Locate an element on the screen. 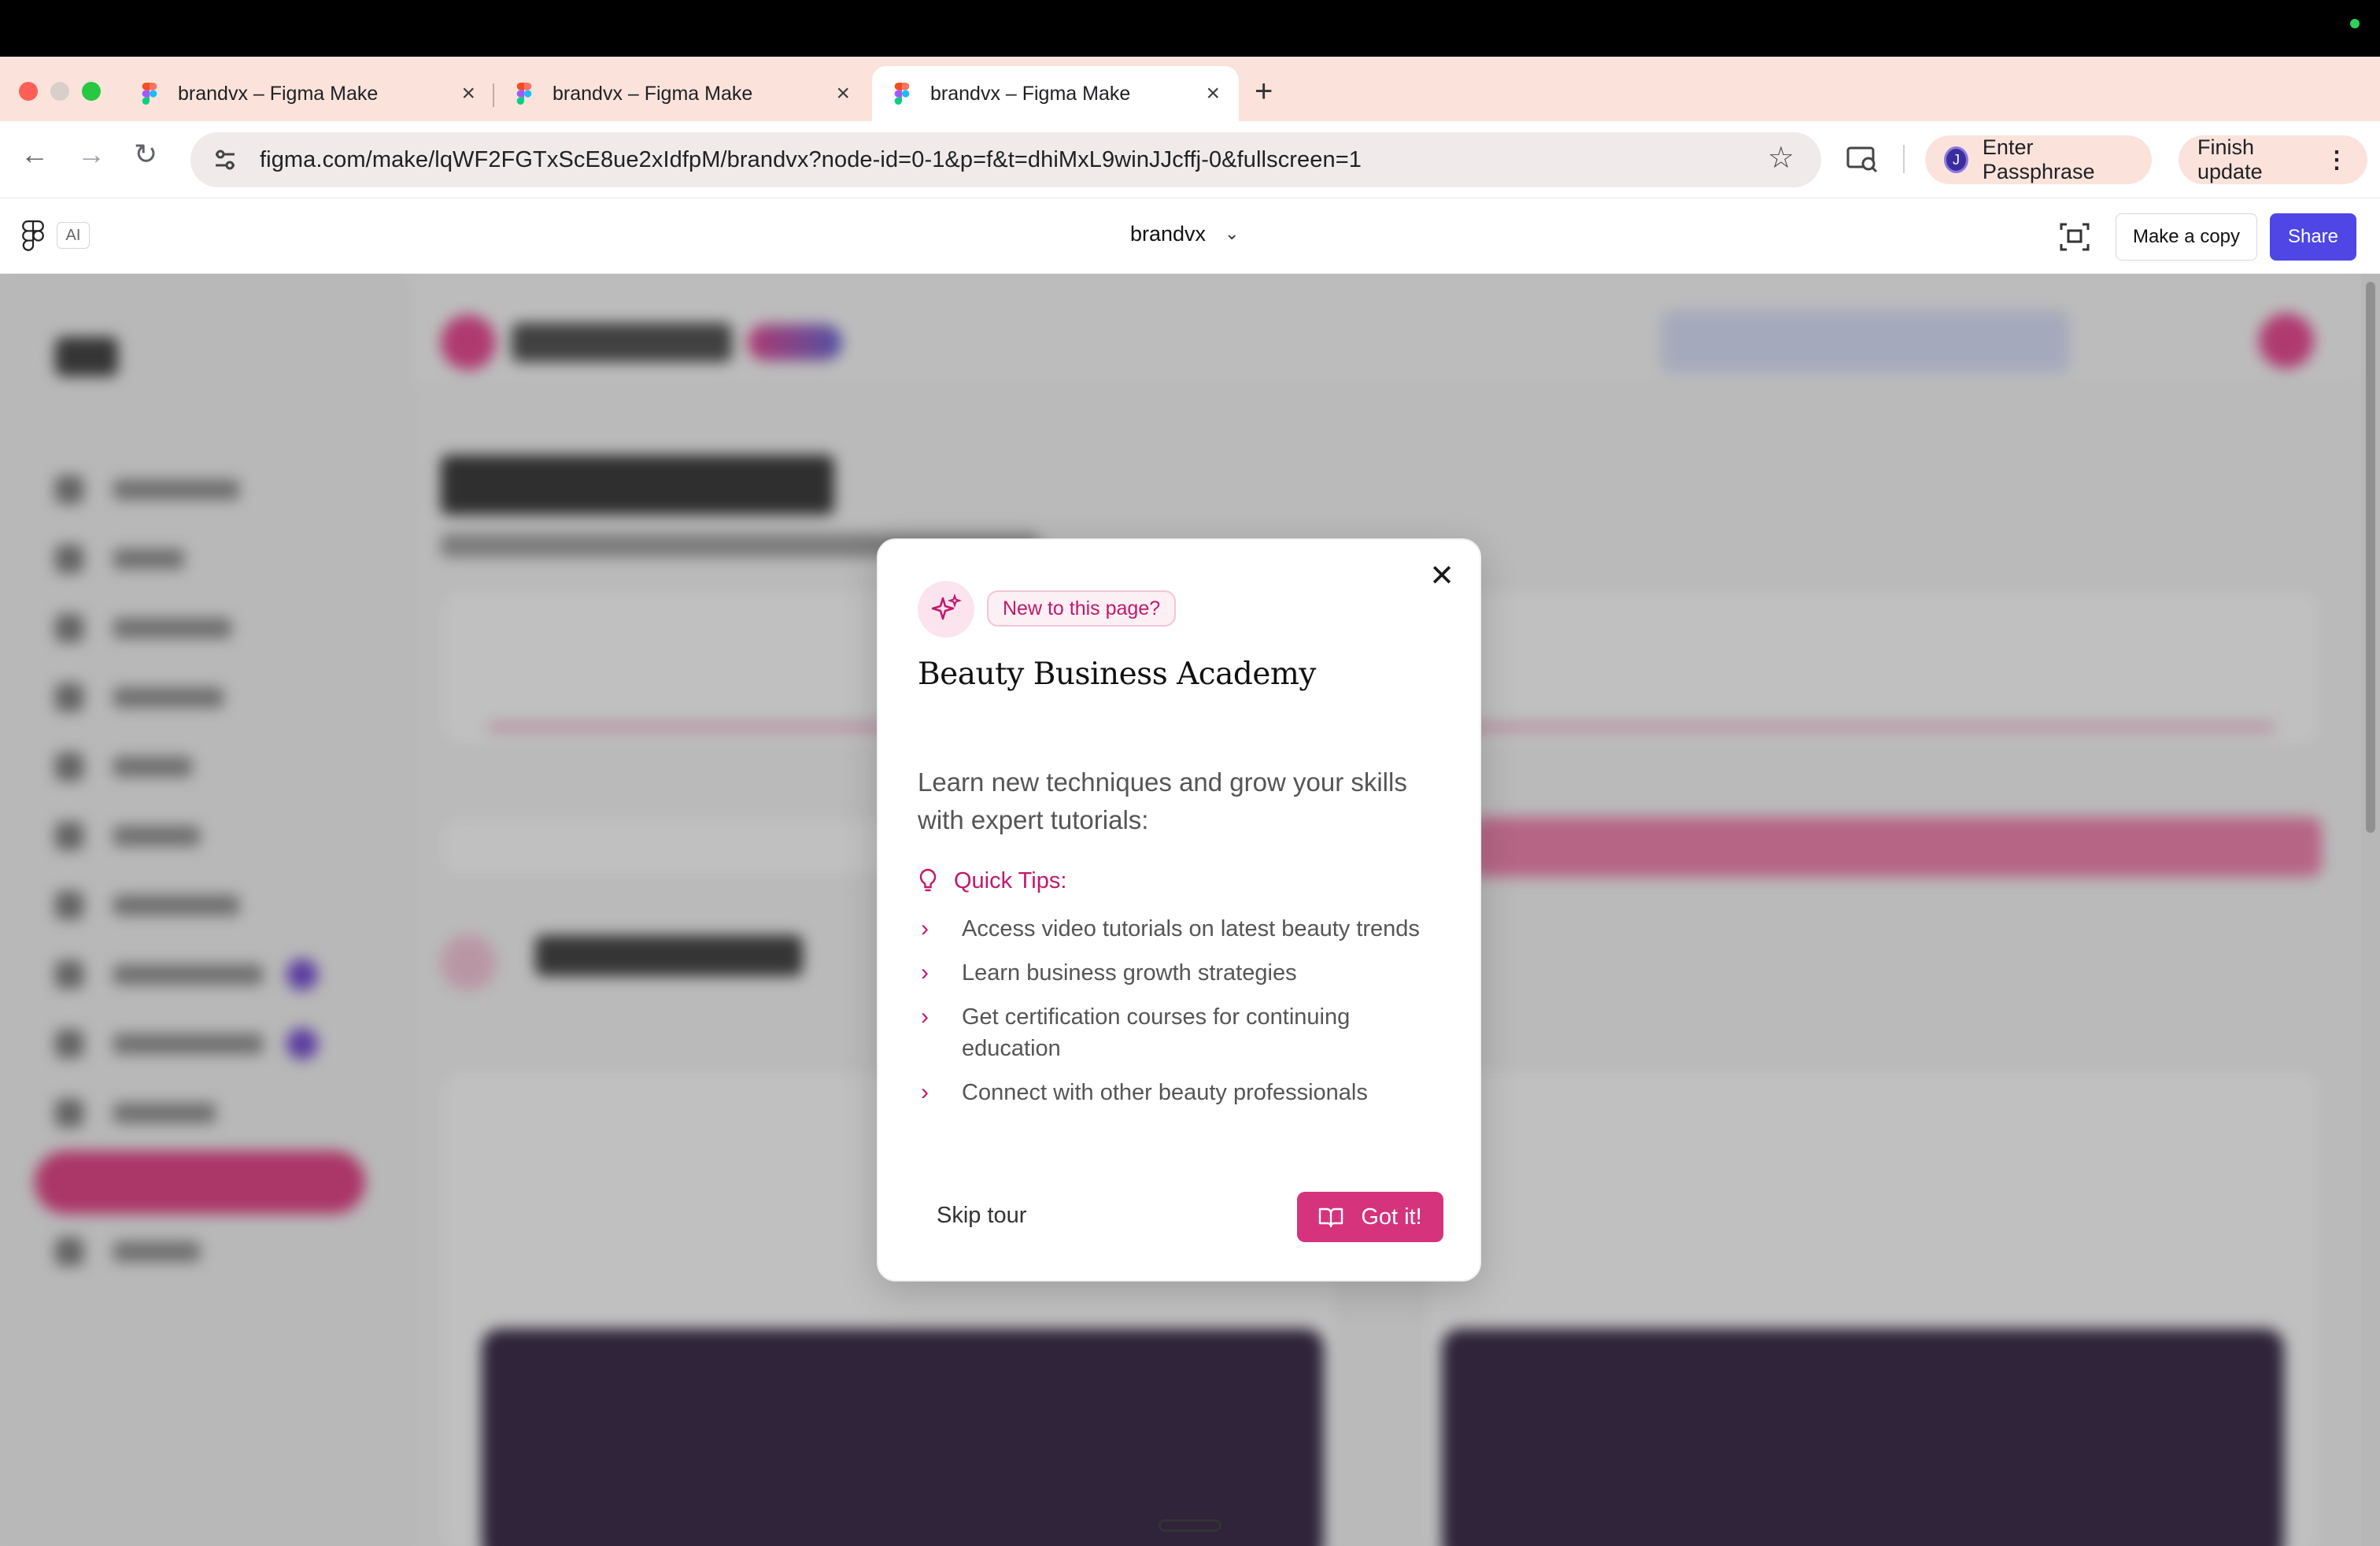 The image size is (2380, 1546). figma-make-header: AI brandvx ⌄ Make a copy Share is located at coordinates (1190, 236).